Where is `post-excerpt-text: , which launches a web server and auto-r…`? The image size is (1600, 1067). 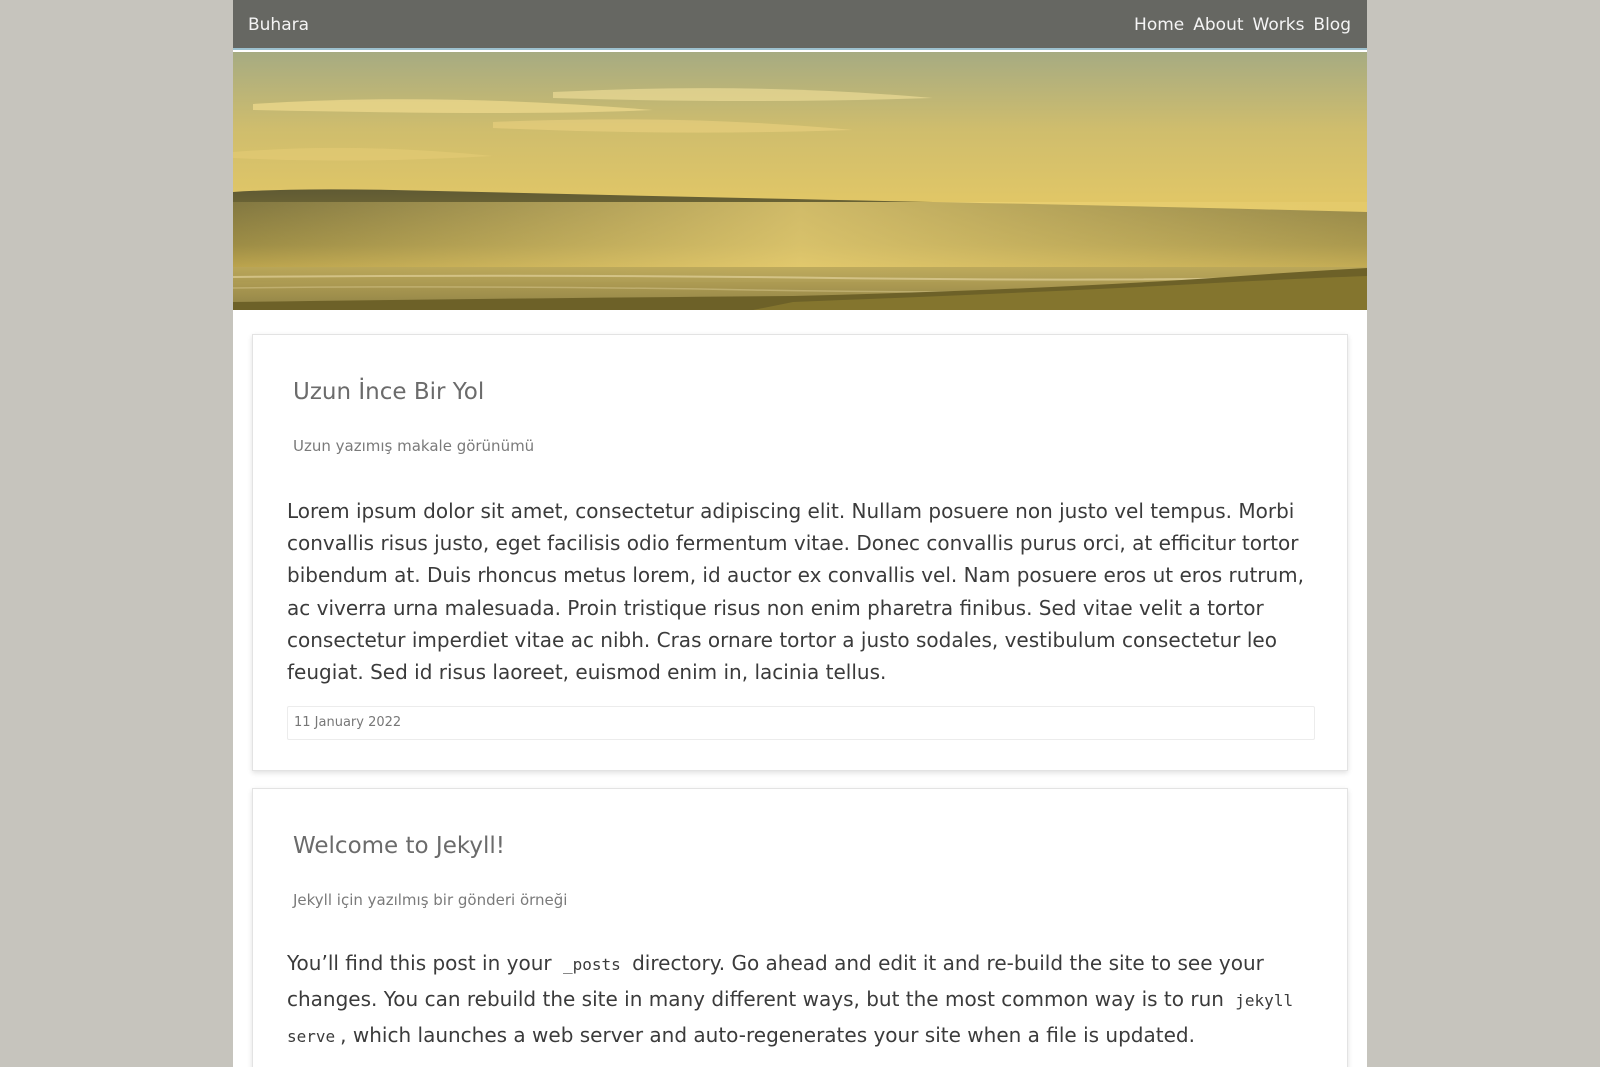 post-excerpt-text: , which launches a web server and auto-r… is located at coordinates (767, 1035).